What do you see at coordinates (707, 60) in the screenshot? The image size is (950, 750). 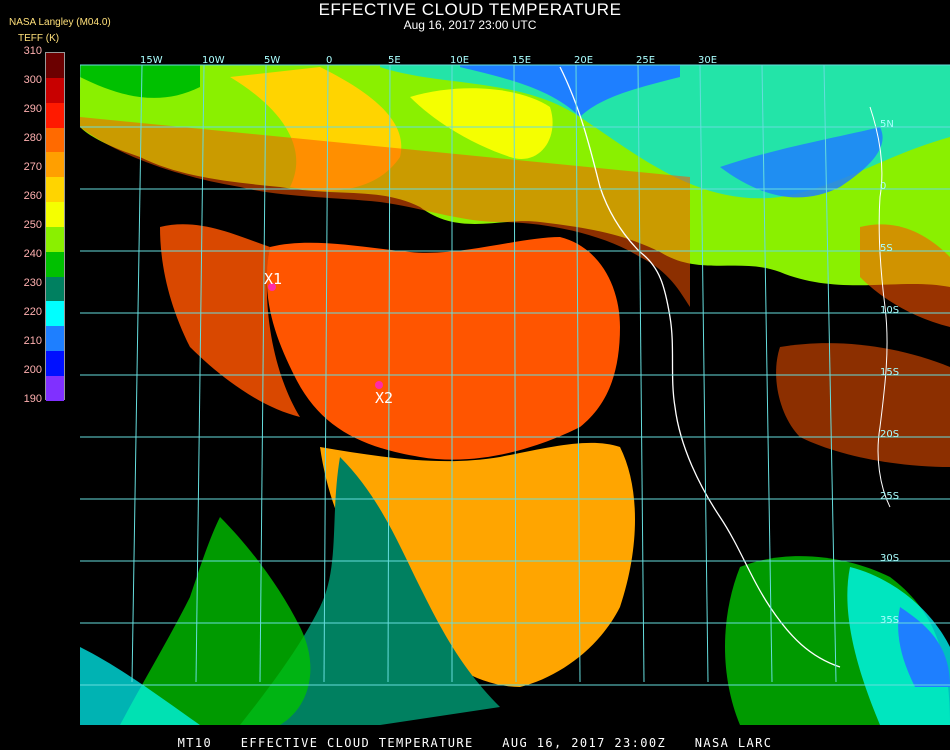 I see `lon-label: 30E` at bounding box center [707, 60].